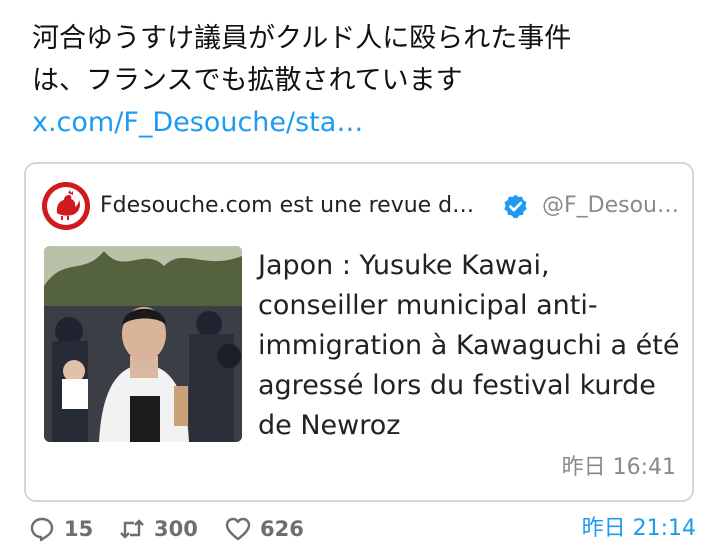 Image resolution: width=720 pixels, height=547 pixels. I want to click on quoted-post-photo, so click(143, 344).